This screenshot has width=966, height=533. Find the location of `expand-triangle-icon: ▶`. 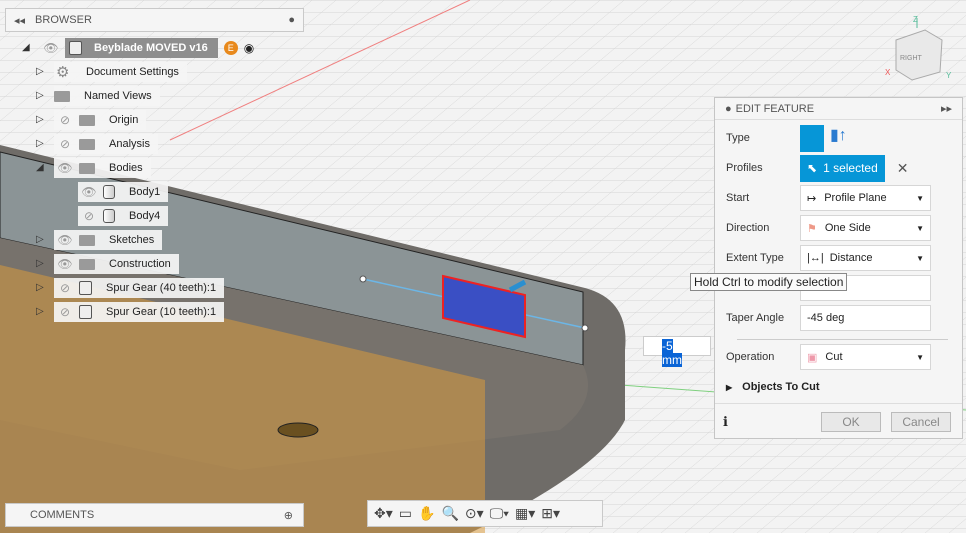

expand-triangle-icon: ▶ is located at coordinates (729, 387).